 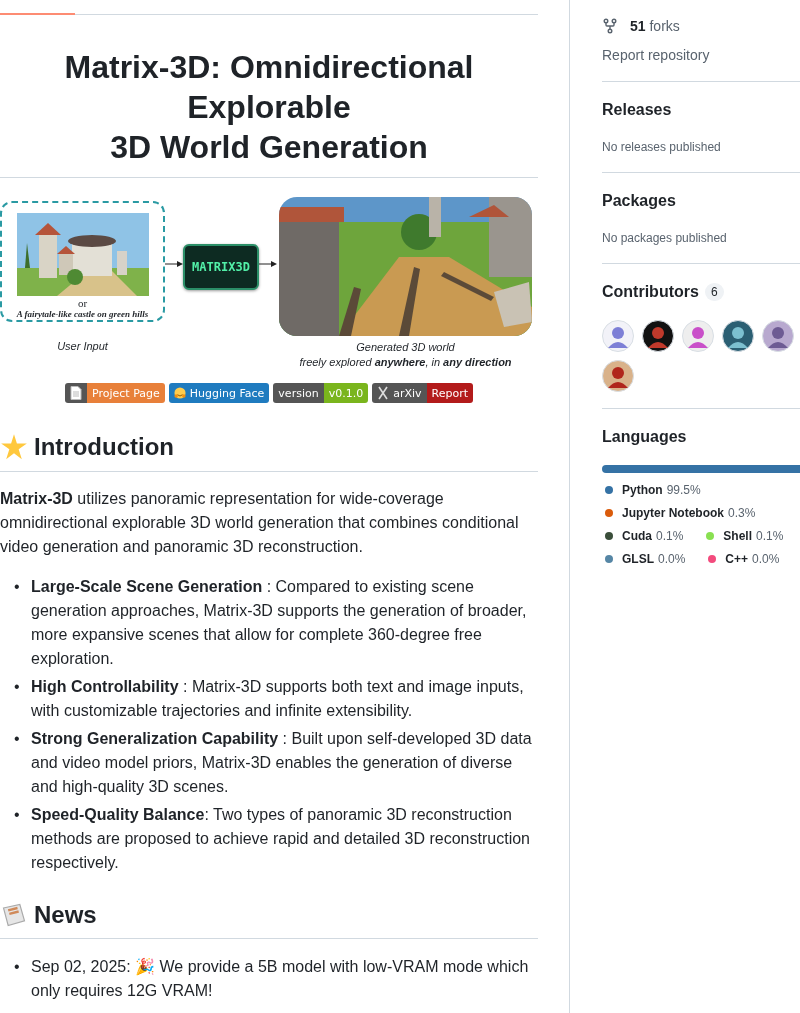 I want to click on prompt-text: A fairytale-like castle on green hills, so click(x=82, y=314).